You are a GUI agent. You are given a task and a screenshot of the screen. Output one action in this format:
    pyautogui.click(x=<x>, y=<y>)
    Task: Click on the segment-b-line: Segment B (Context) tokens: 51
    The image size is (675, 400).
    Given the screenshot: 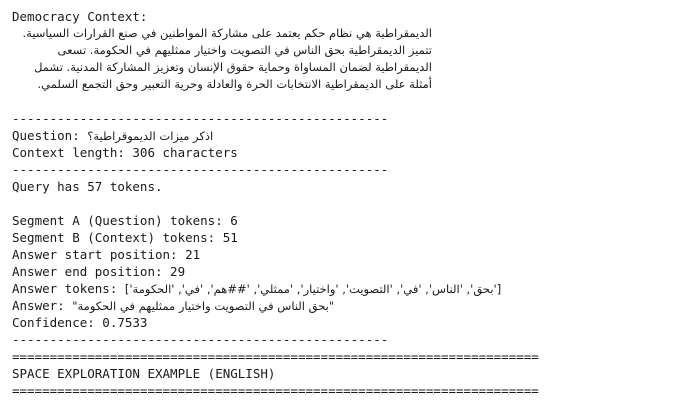 What is the action you would take?
    pyautogui.click(x=125, y=237)
    